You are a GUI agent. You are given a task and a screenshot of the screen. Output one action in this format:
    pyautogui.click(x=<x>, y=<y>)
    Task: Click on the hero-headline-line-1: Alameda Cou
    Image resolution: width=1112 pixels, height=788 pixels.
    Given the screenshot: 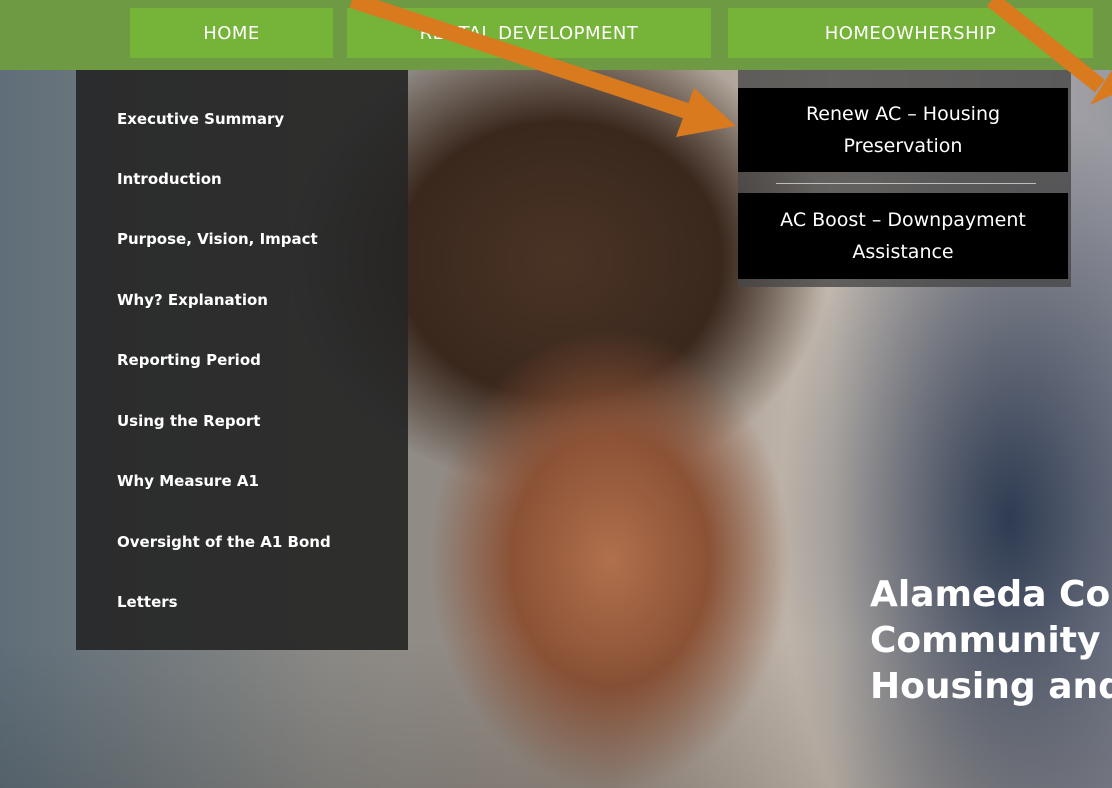 What is the action you would take?
    pyautogui.click(x=991, y=594)
    